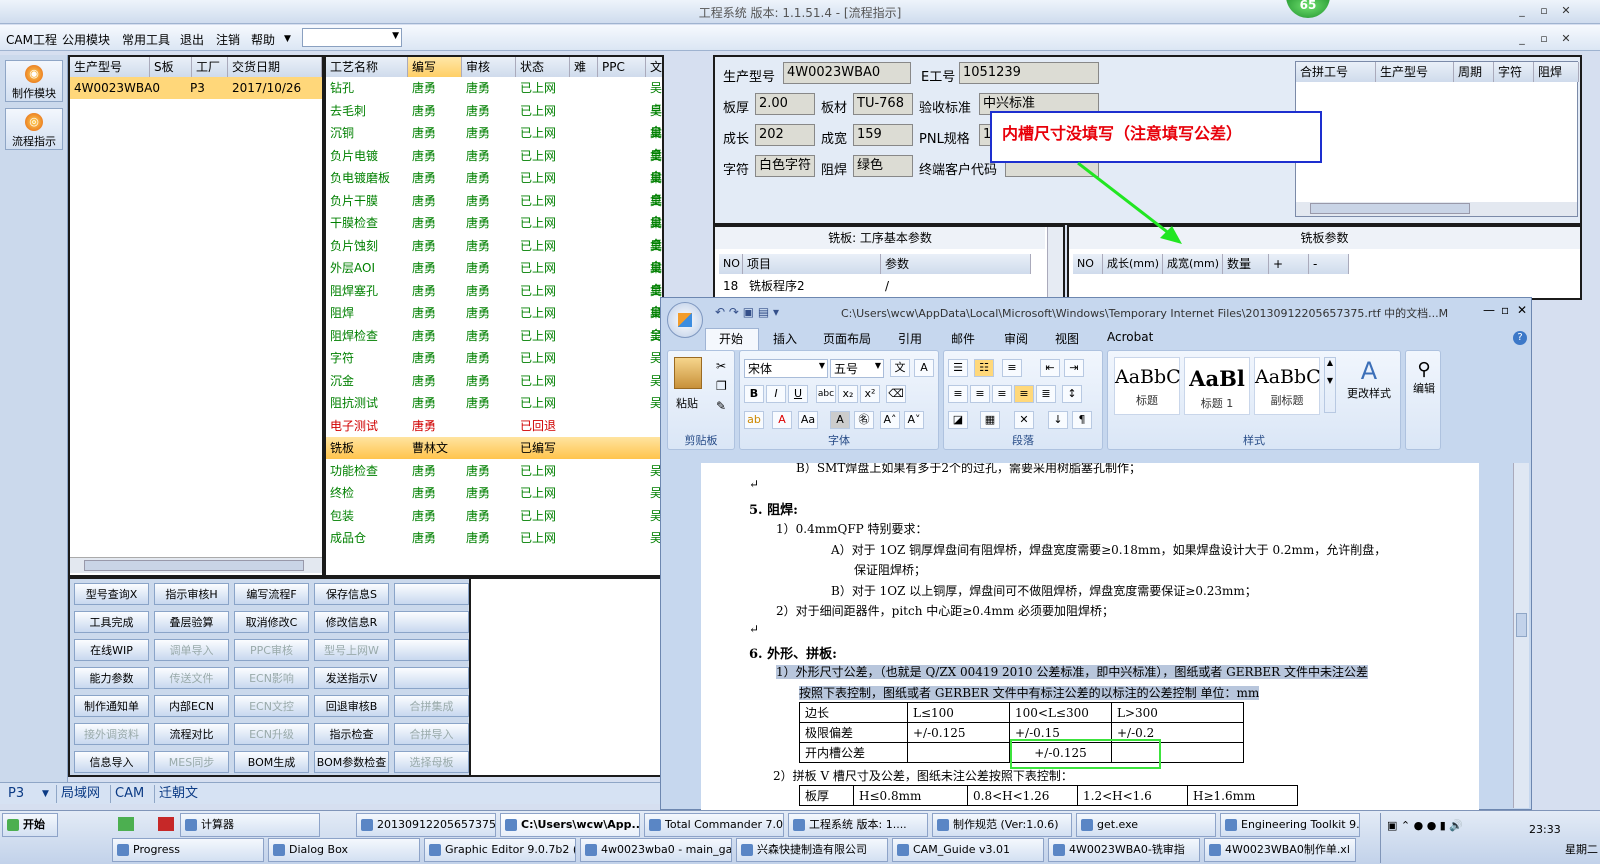 The image size is (1600, 864). What do you see at coordinates (1217, 386) in the screenshot?
I see `style-heading-1: AaBl 标题 1` at bounding box center [1217, 386].